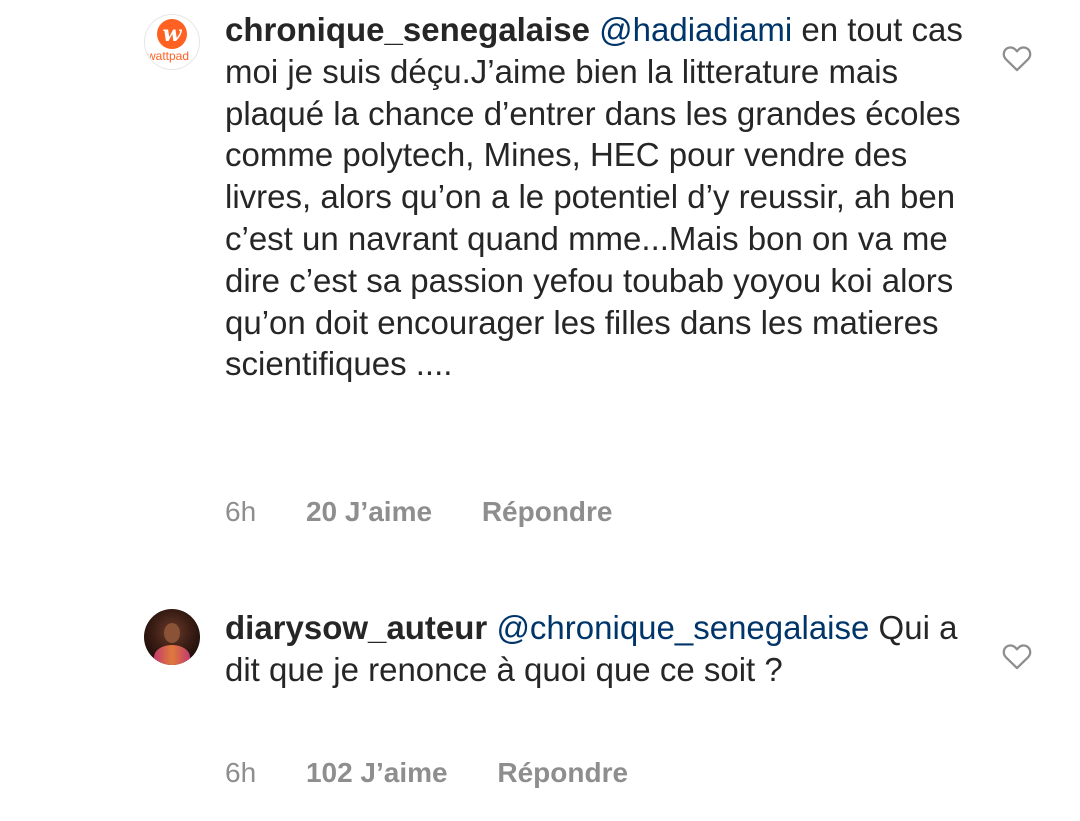 This screenshot has height=821, width=1080. Describe the element at coordinates (356, 627) in the screenshot. I see `comment-username: diarysow_auteur` at that location.